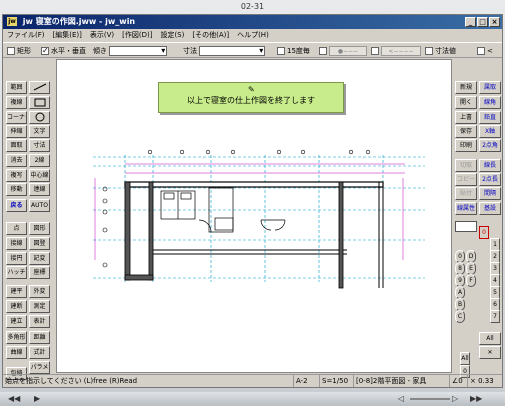  I want to click on tool-symbol-change: 記変, so click(39, 258).